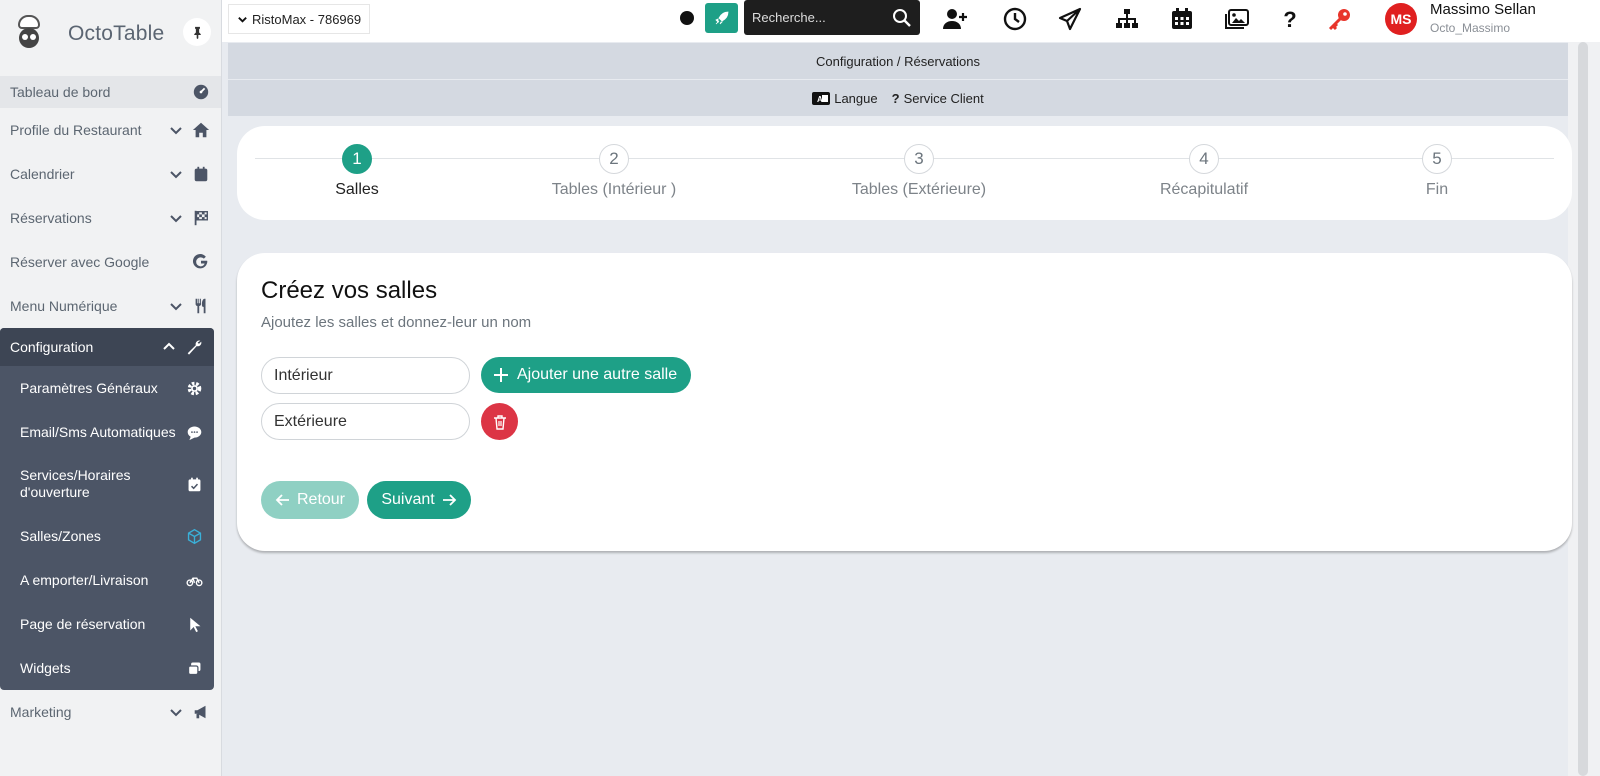 The height and width of the screenshot is (776, 1600). I want to click on add-user-icon, so click(955, 19).